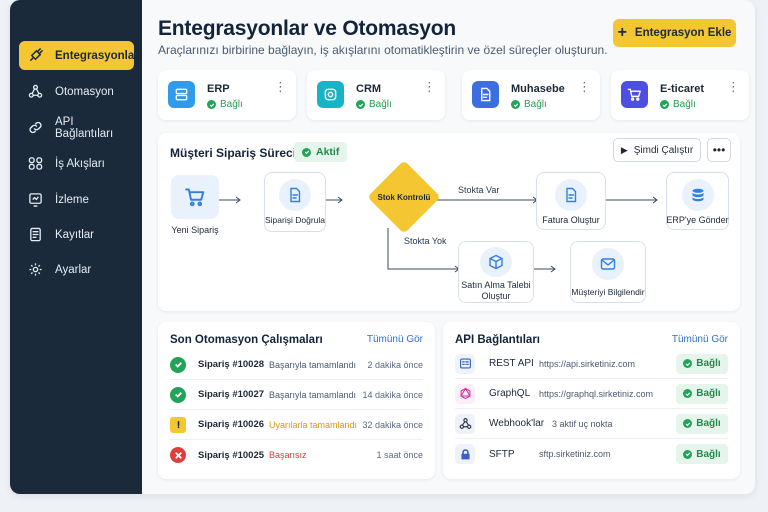 This screenshot has height=512, width=768. What do you see at coordinates (218, 89) in the screenshot?
I see `integration-name: ERP` at bounding box center [218, 89].